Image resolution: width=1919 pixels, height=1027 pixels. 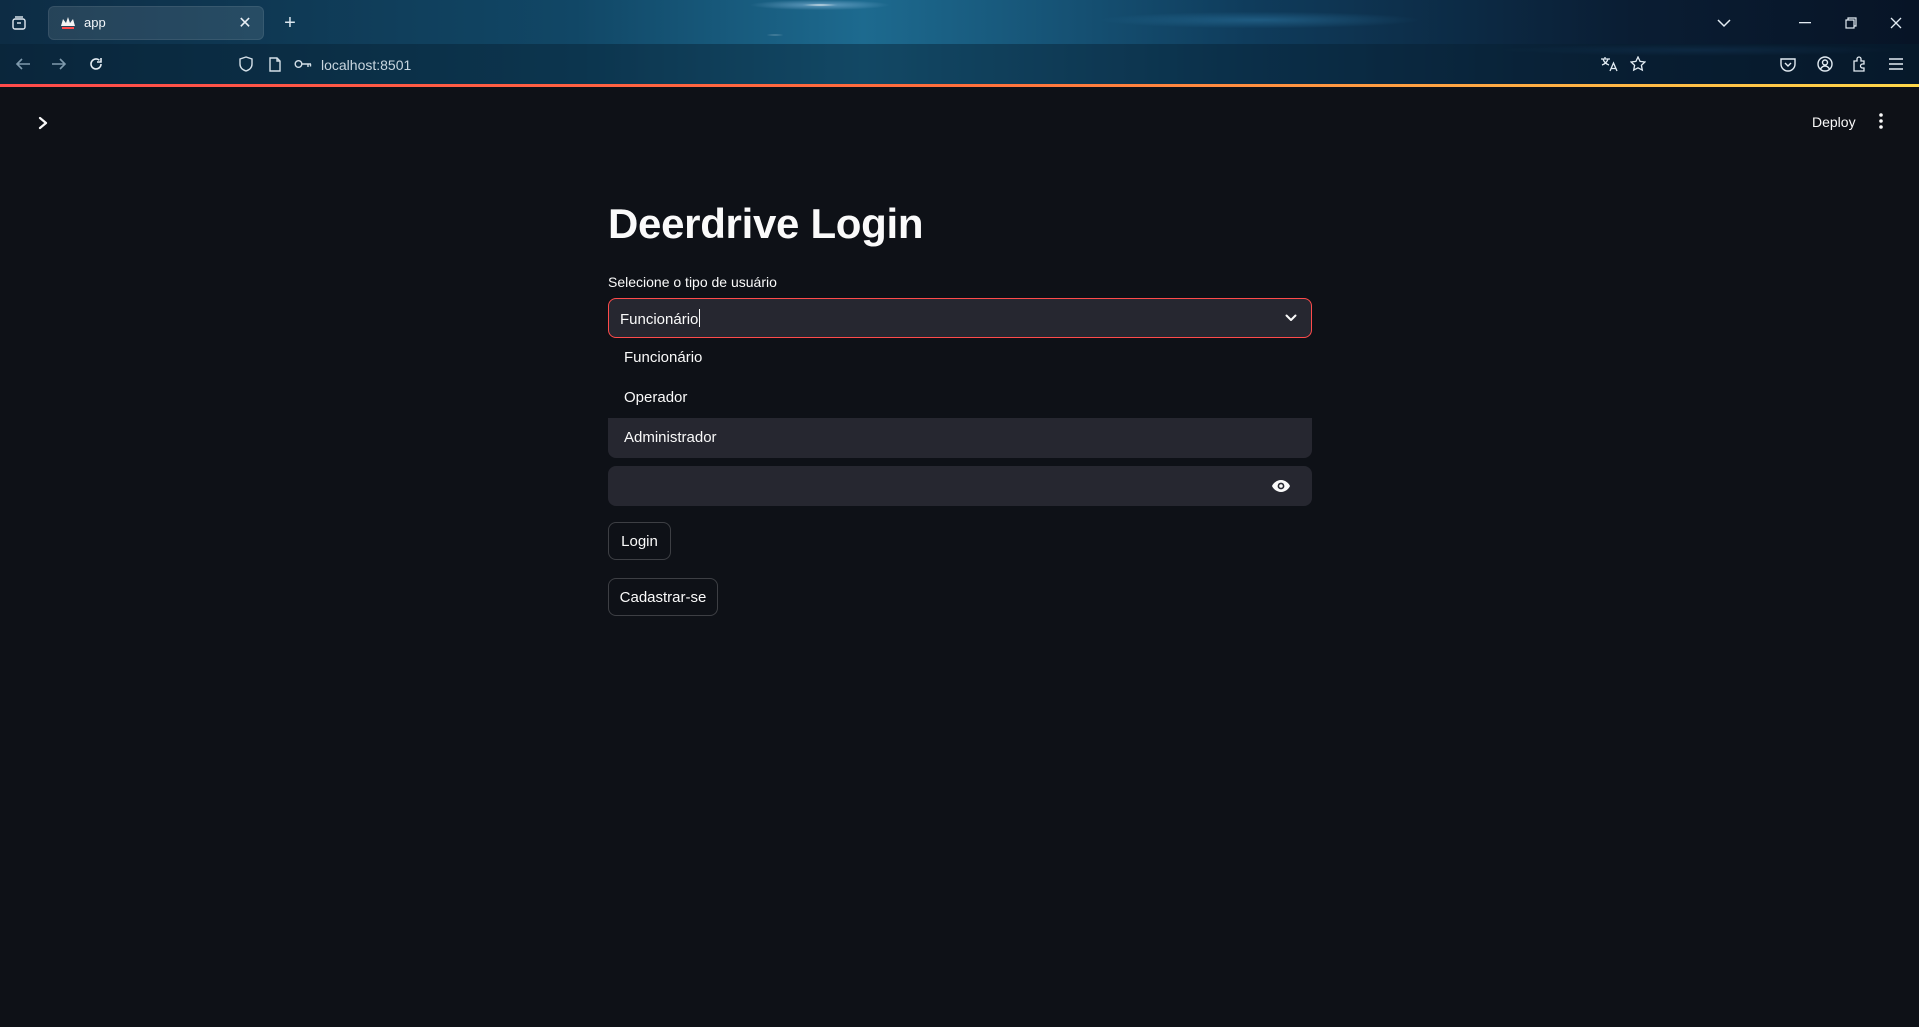 What do you see at coordinates (290, 23) in the screenshot?
I see `new-tab-icon: +` at bounding box center [290, 23].